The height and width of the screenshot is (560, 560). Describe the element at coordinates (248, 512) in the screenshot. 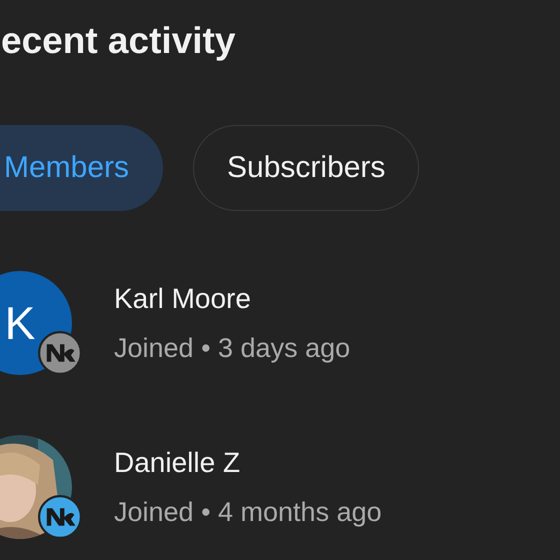

I see `join-status: Joined • 4 months ago` at that location.